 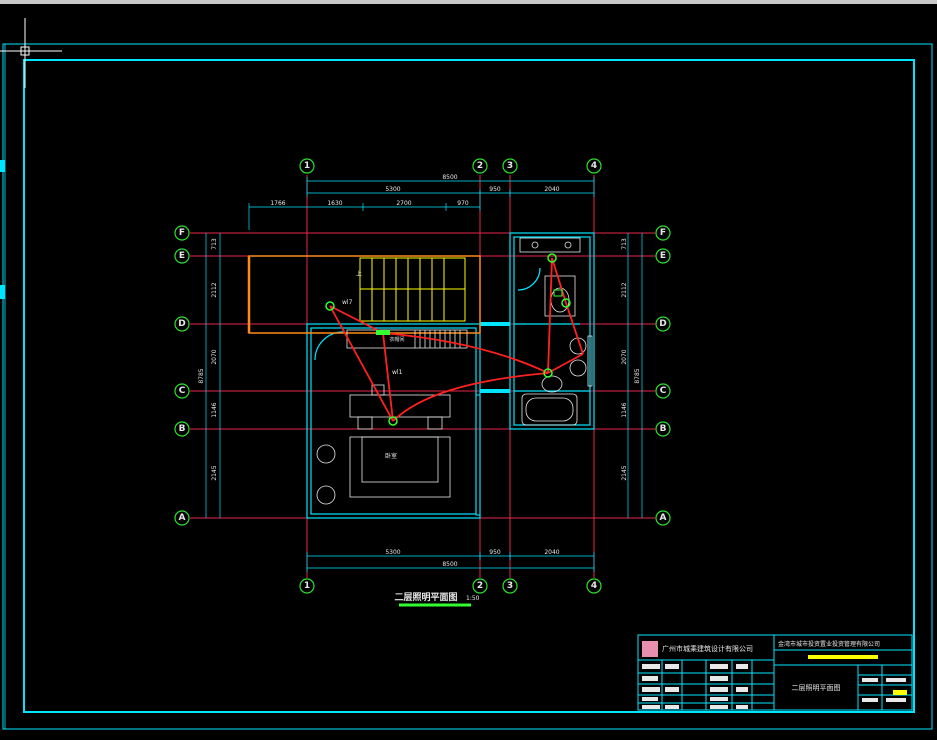 I want to click on axis-bubble-col-1-bottom: 1, so click(x=307, y=586).